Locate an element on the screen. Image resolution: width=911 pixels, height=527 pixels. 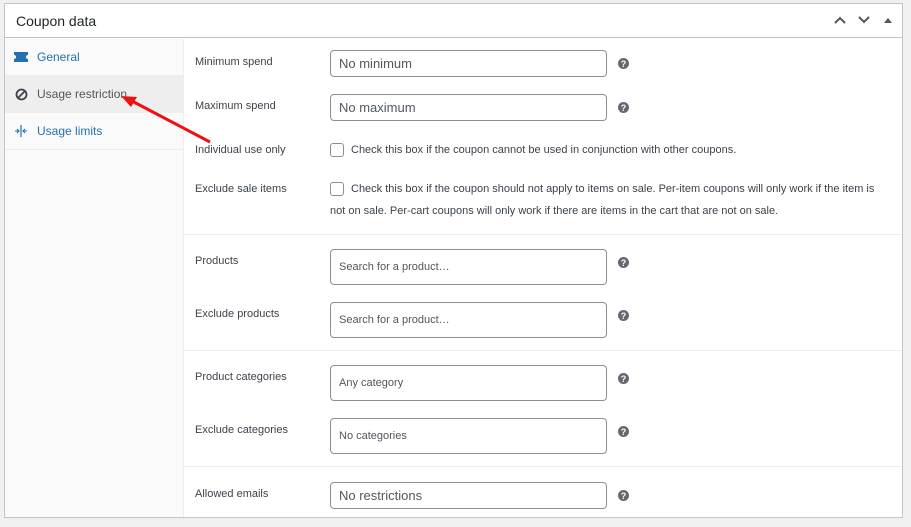
move-up-button is located at coordinates (840, 20).